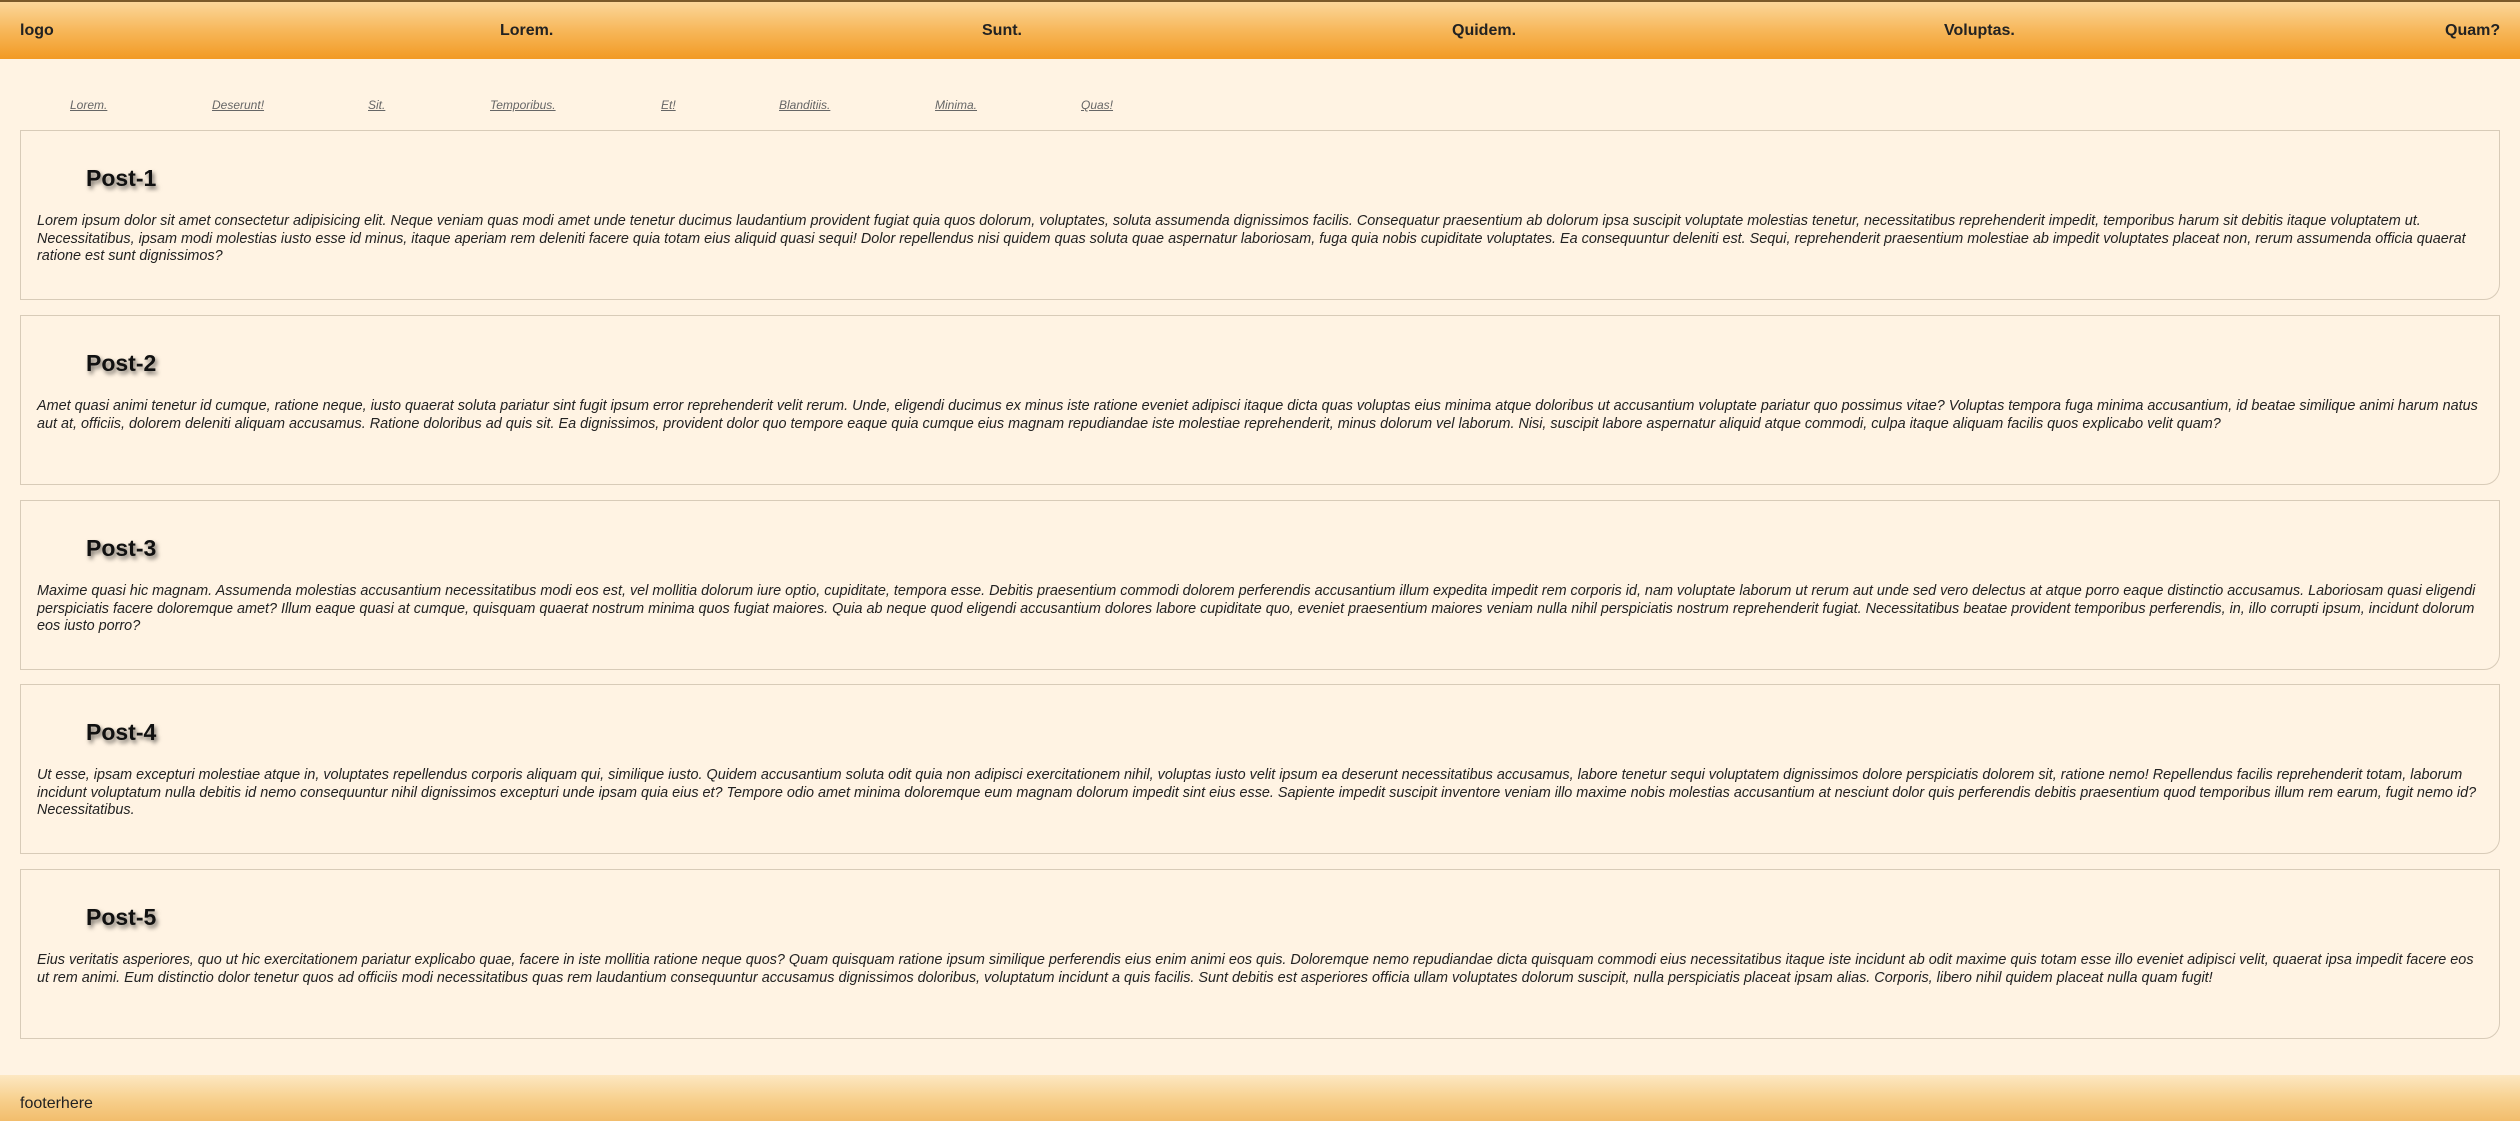 Image resolution: width=2520 pixels, height=1121 pixels. What do you see at coordinates (1484, 31) in the screenshot?
I see `nav-link-quidem: Quidem.` at bounding box center [1484, 31].